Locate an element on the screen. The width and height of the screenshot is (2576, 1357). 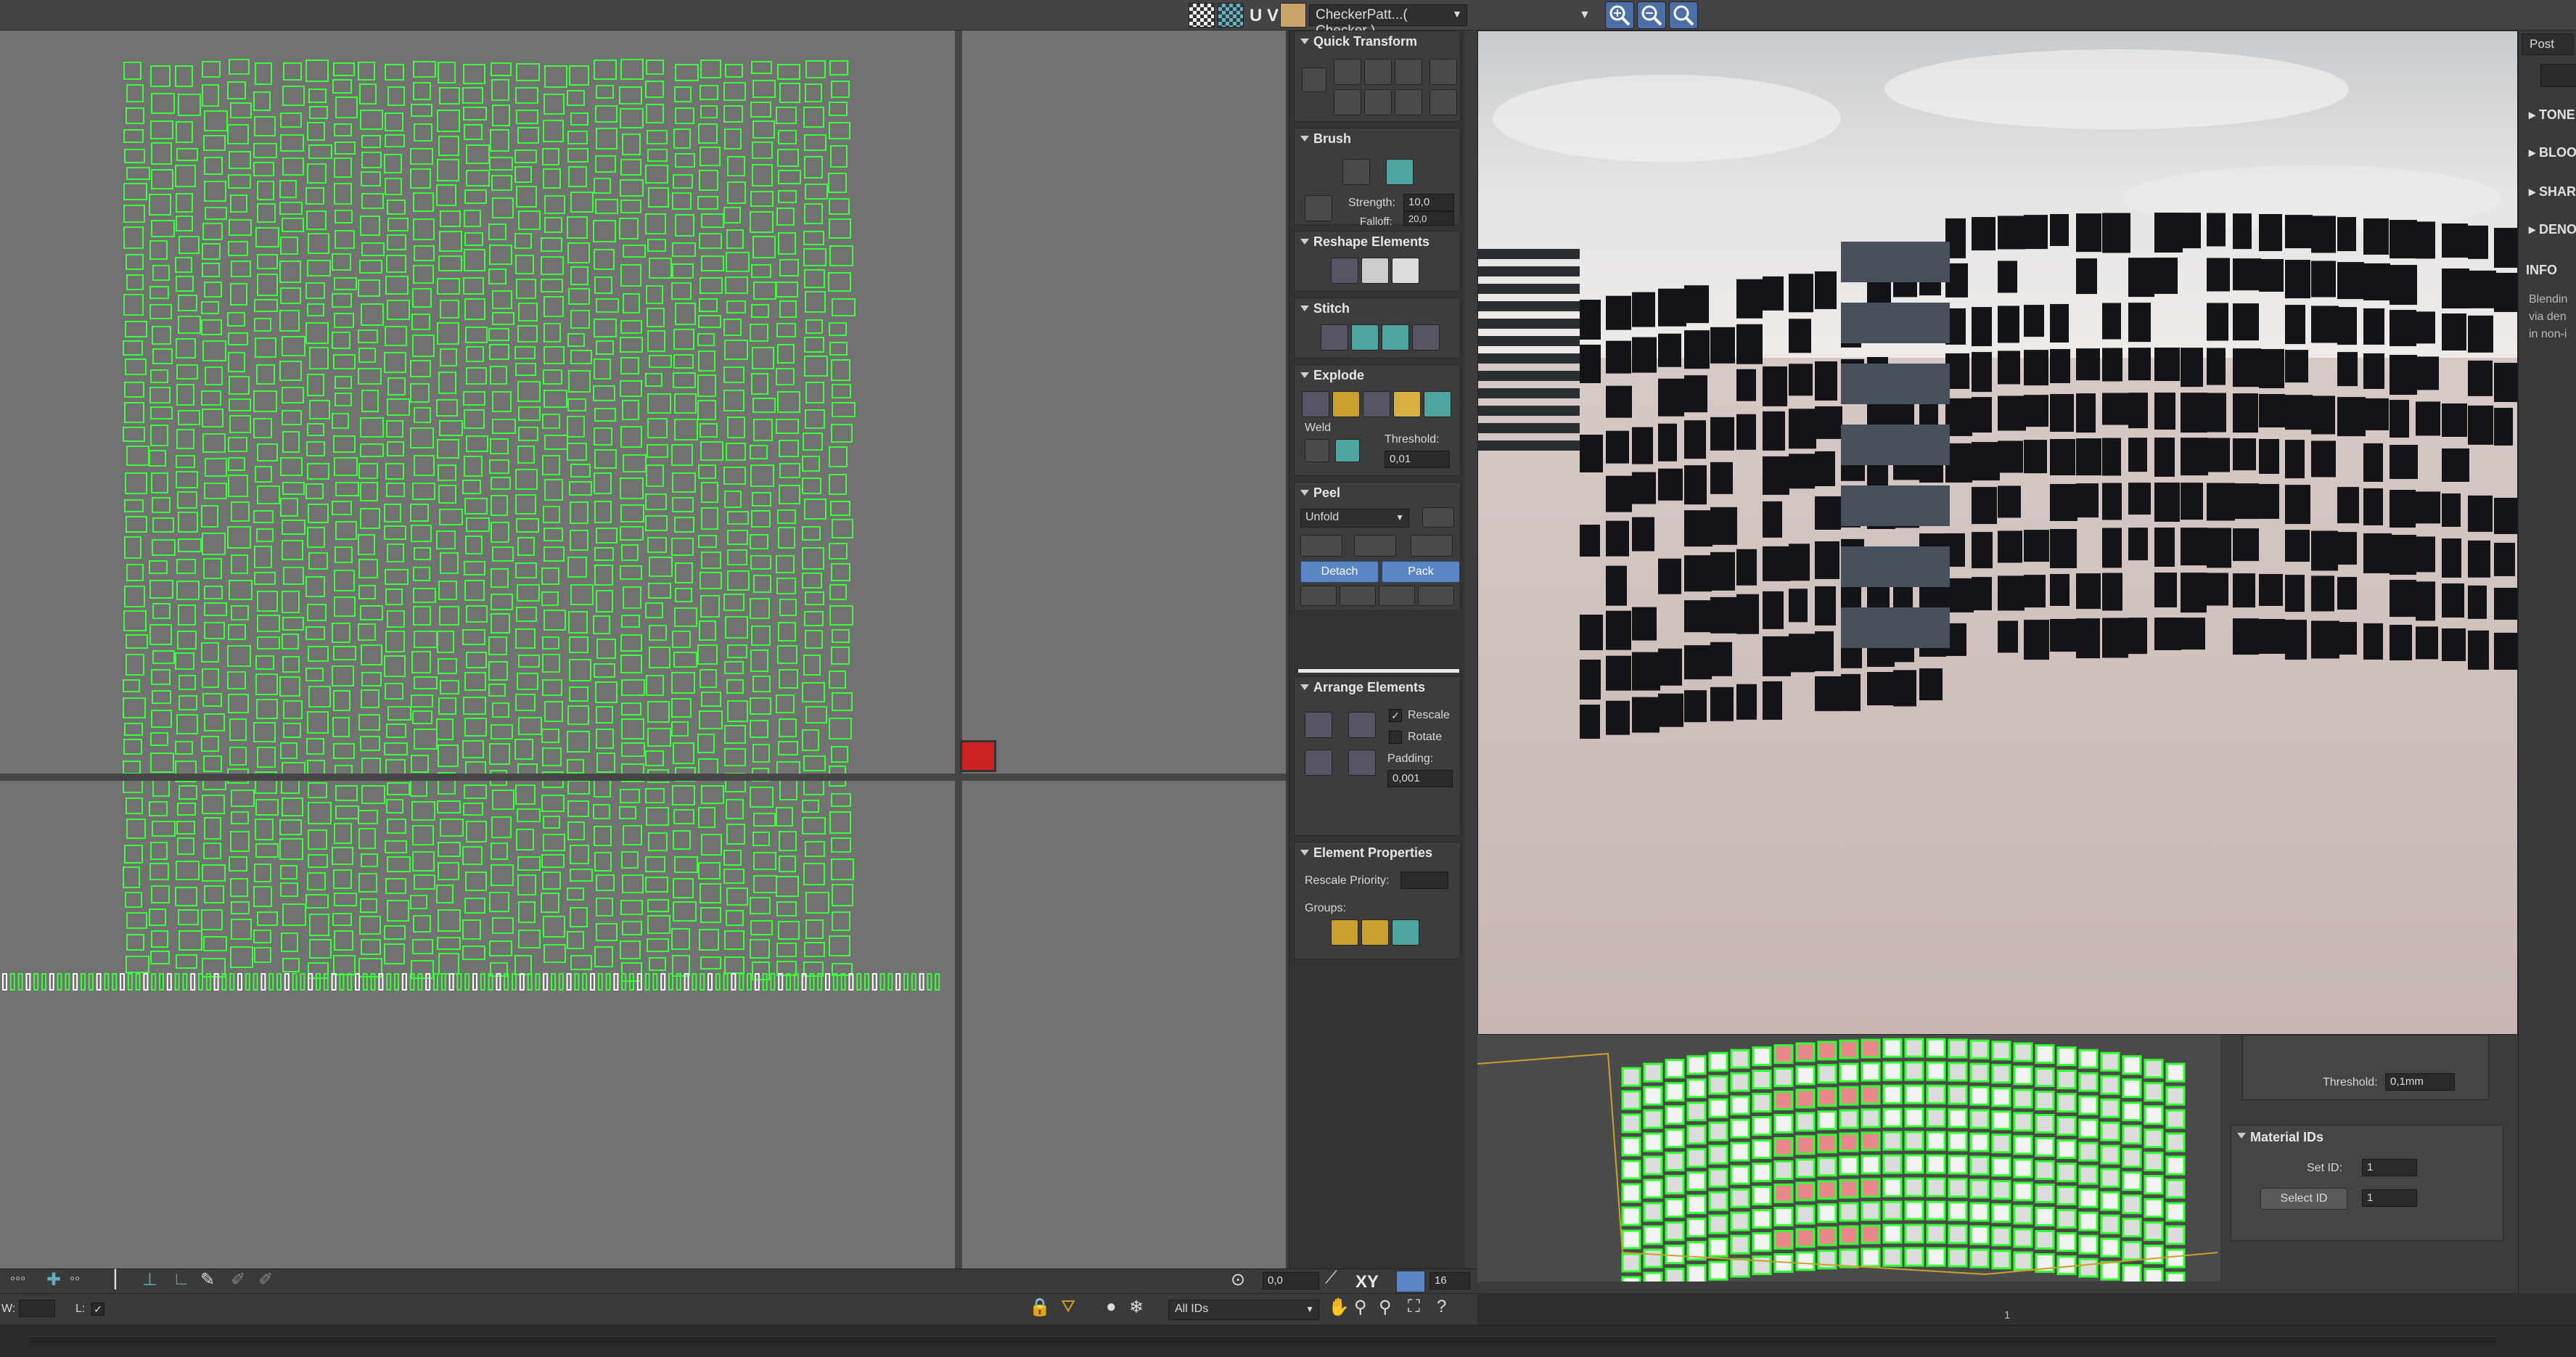
flatten-by-angle-icon is located at coordinates (1407, 404).